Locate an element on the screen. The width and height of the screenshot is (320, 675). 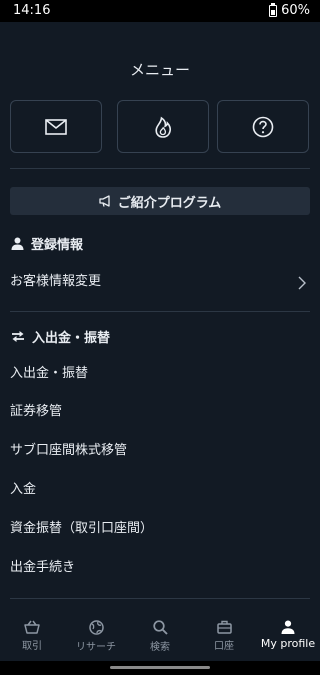
transfer-arrows-icon is located at coordinates (18, 336).